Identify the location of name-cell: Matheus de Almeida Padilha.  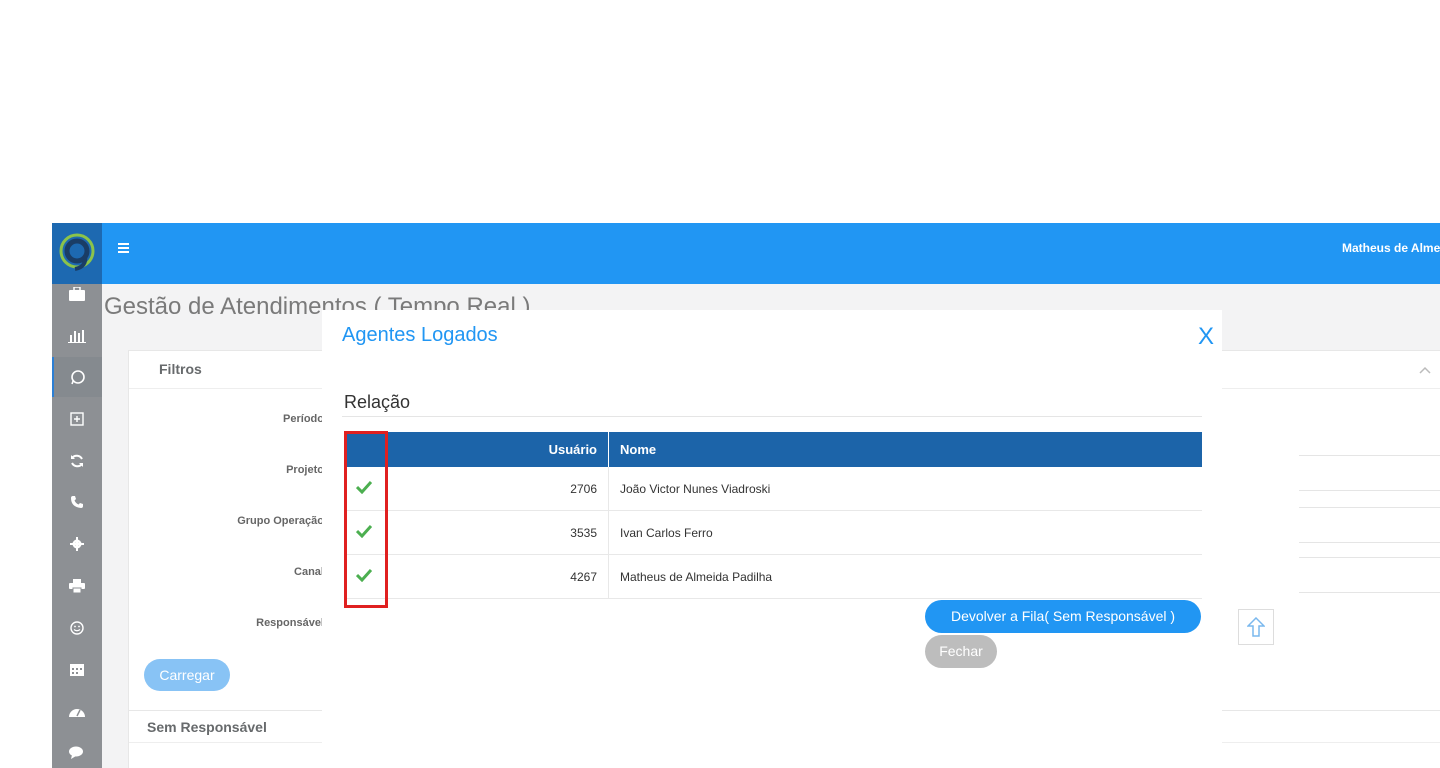
(905, 576).